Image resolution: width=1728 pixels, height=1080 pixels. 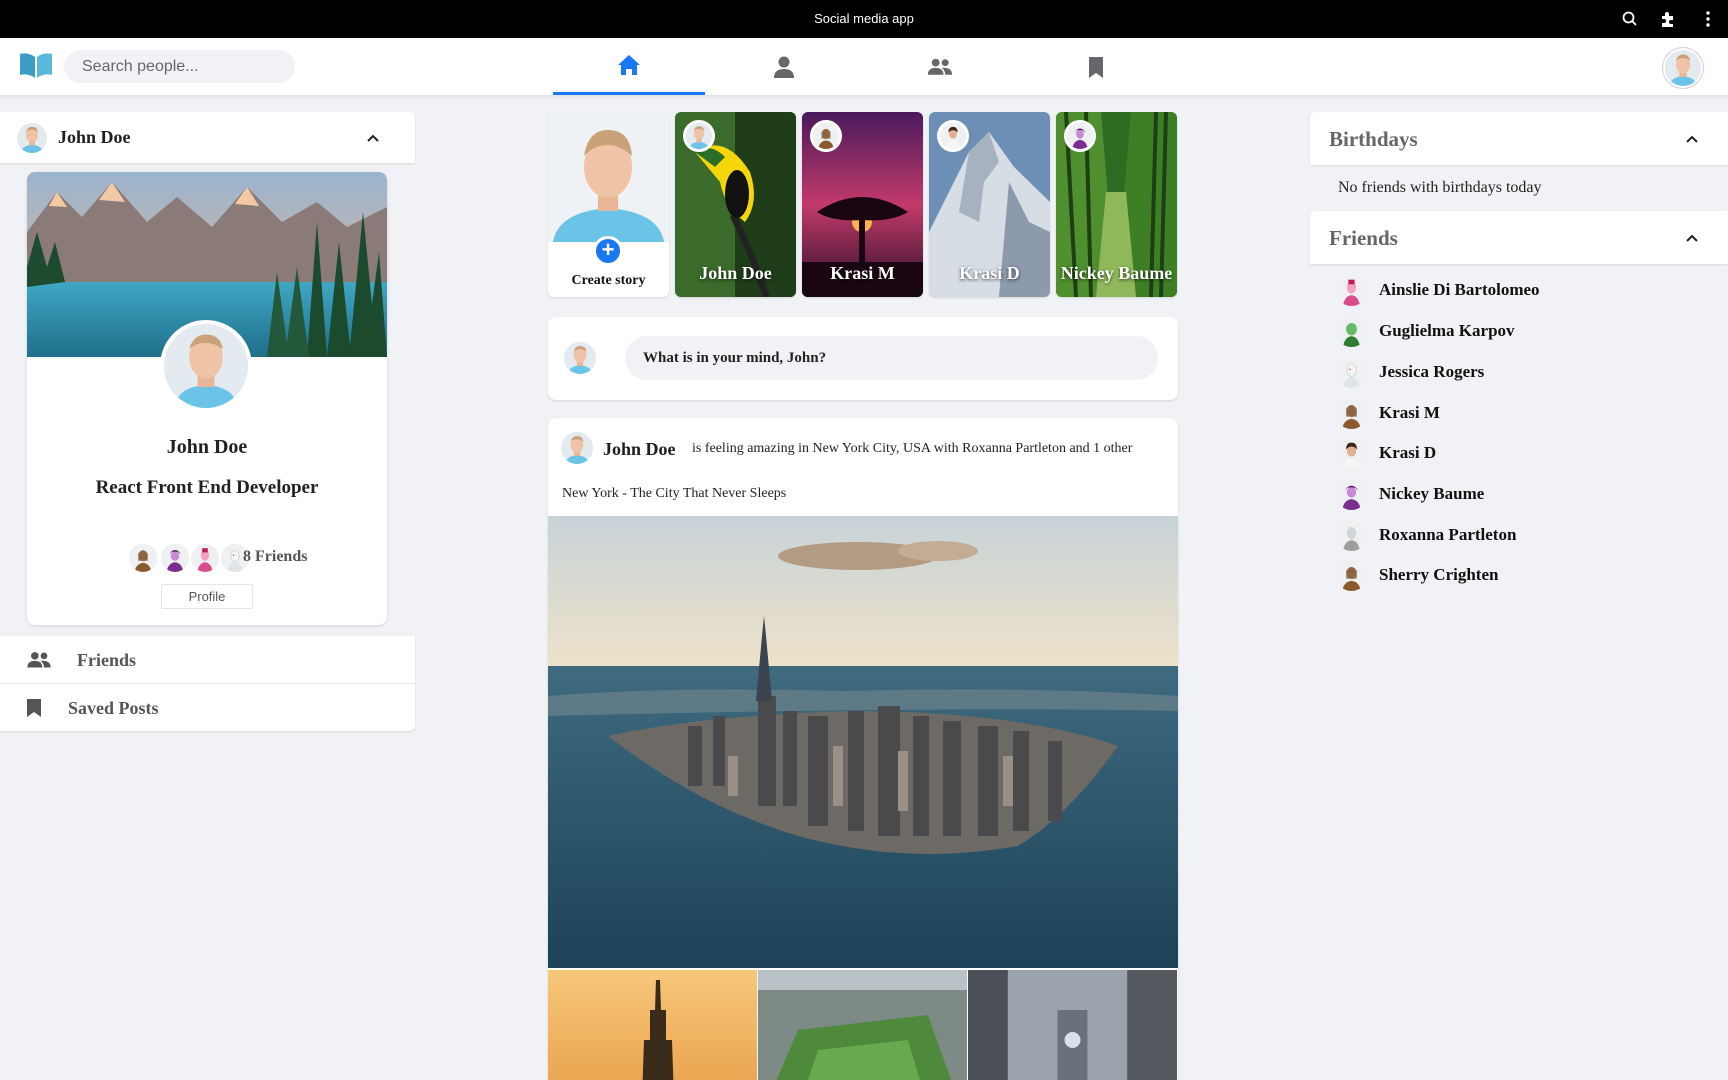 I want to click on story-card: Krasi D, so click(x=989, y=204).